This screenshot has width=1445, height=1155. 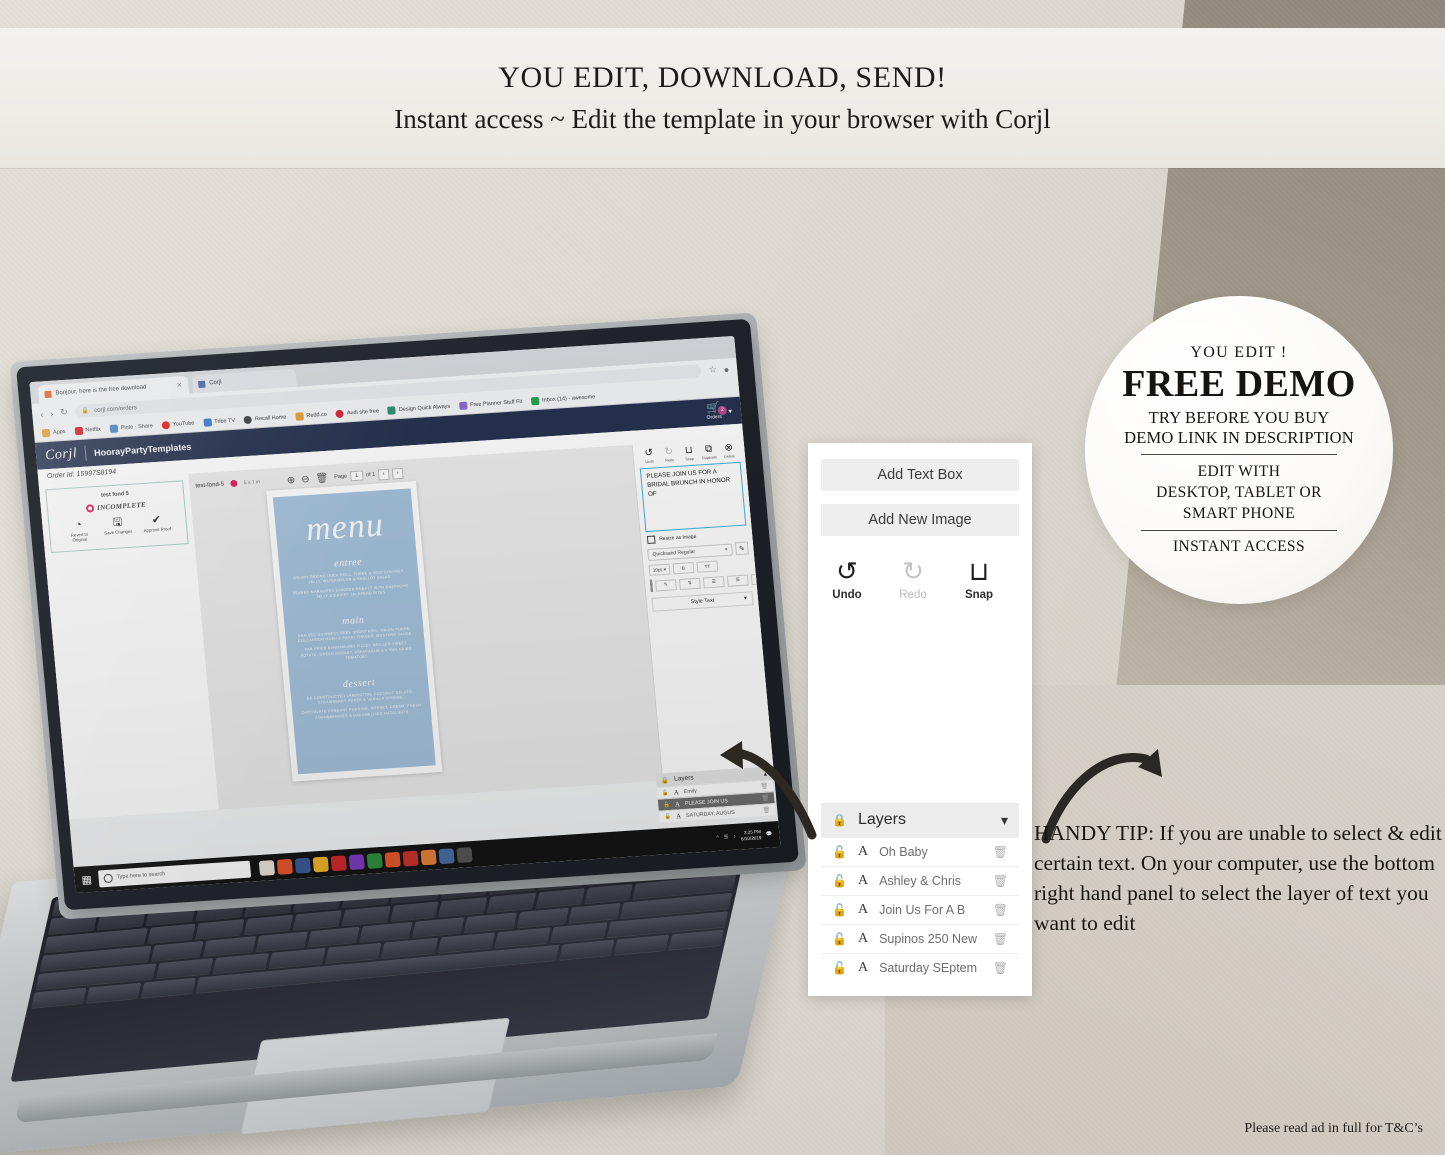 I want to click on bookmark-item: Free Planner Stuff Fit, so click(x=490, y=403).